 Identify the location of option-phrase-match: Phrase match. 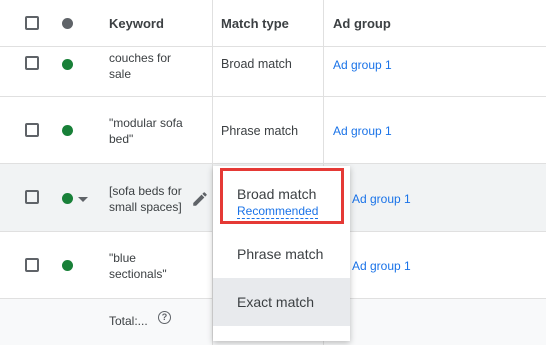
(281, 254).